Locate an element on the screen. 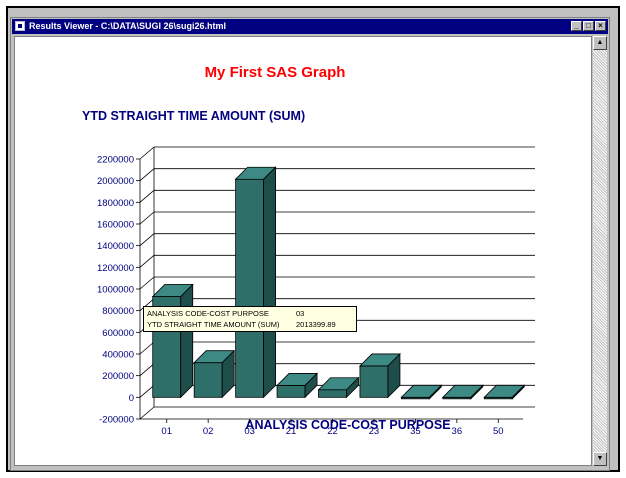  x-tick-label: 50 is located at coordinates (498, 431).